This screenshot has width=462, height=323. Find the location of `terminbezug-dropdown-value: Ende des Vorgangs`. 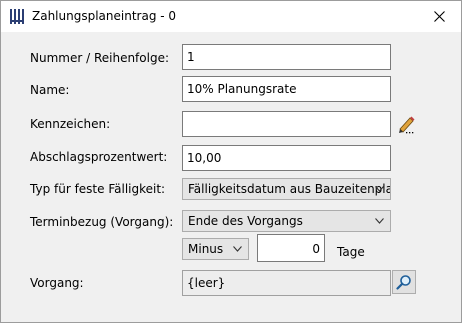

terminbezug-dropdown-value: Ende des Vorgangs is located at coordinates (245, 221).